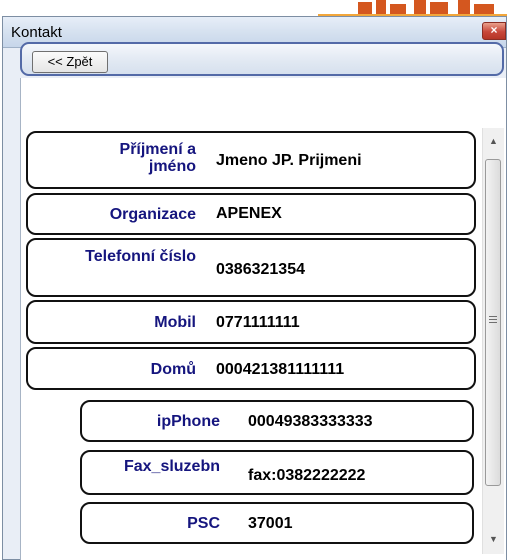 The width and height of the screenshot is (507, 560). What do you see at coordinates (140, 256) in the screenshot?
I see `field-phone-label: Telefonní číslo` at bounding box center [140, 256].